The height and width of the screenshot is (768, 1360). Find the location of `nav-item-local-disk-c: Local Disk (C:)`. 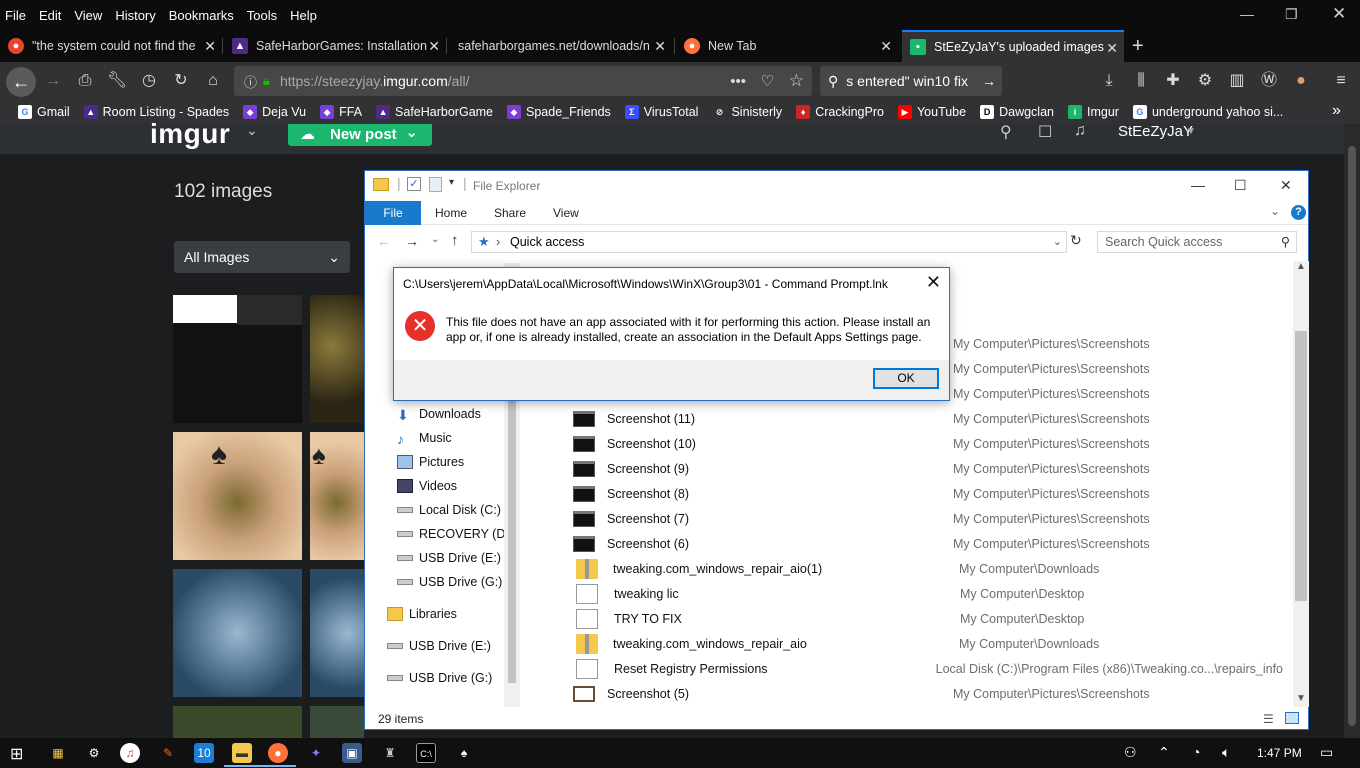

nav-item-local-disk-c: Local Disk (C:) is located at coordinates (449, 510).